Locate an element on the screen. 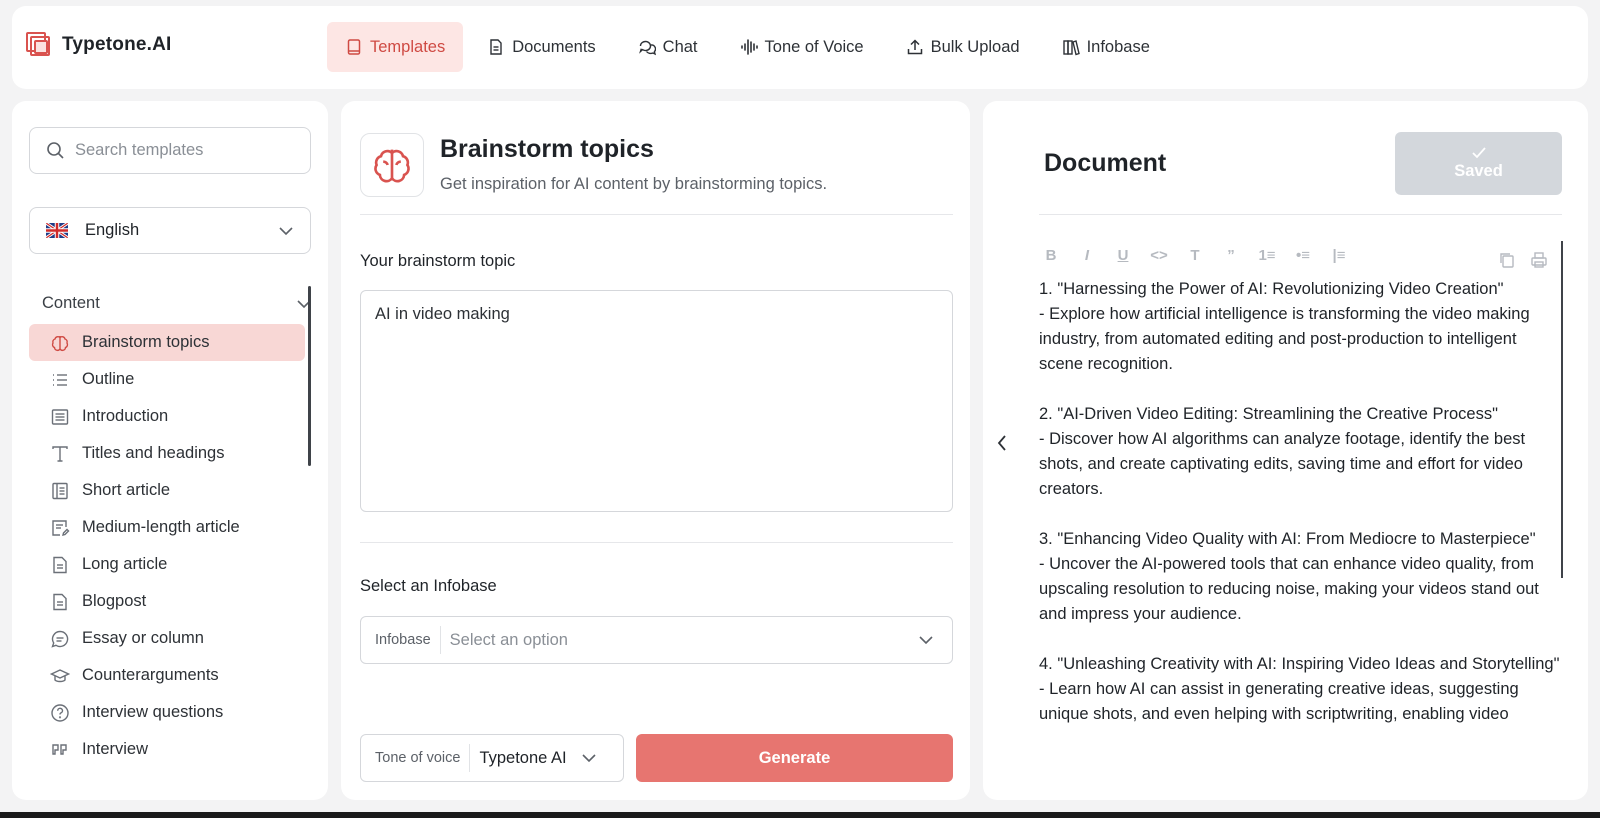 Image resolution: width=1600 pixels, height=818 pixels. sidebar-item-counterarguments: Counterarguments is located at coordinates (167, 675).